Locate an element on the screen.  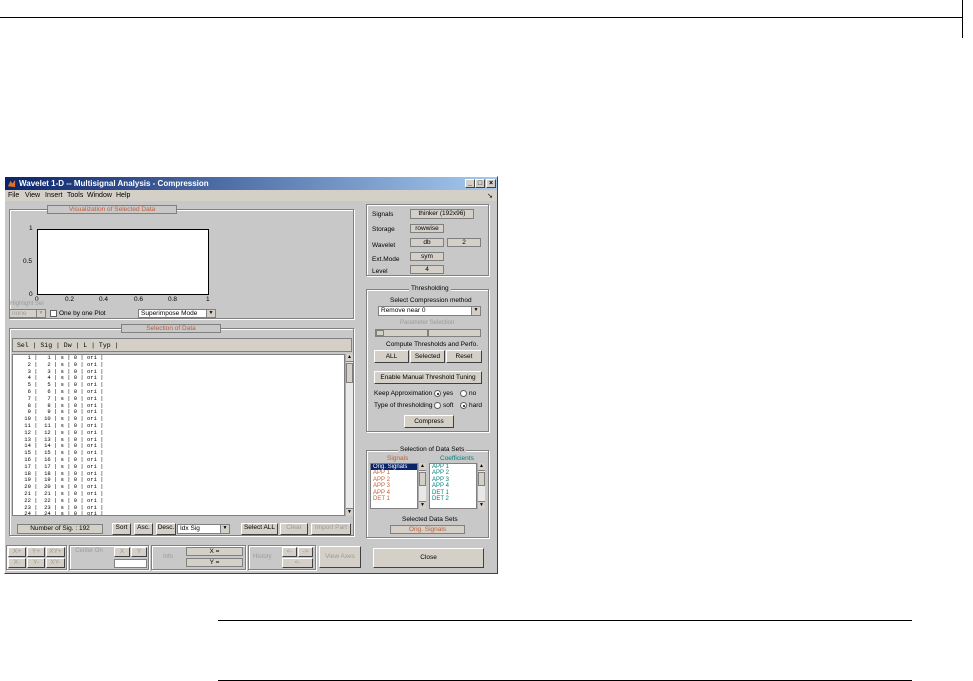
descending-button: Desc. is located at coordinates (166, 529).